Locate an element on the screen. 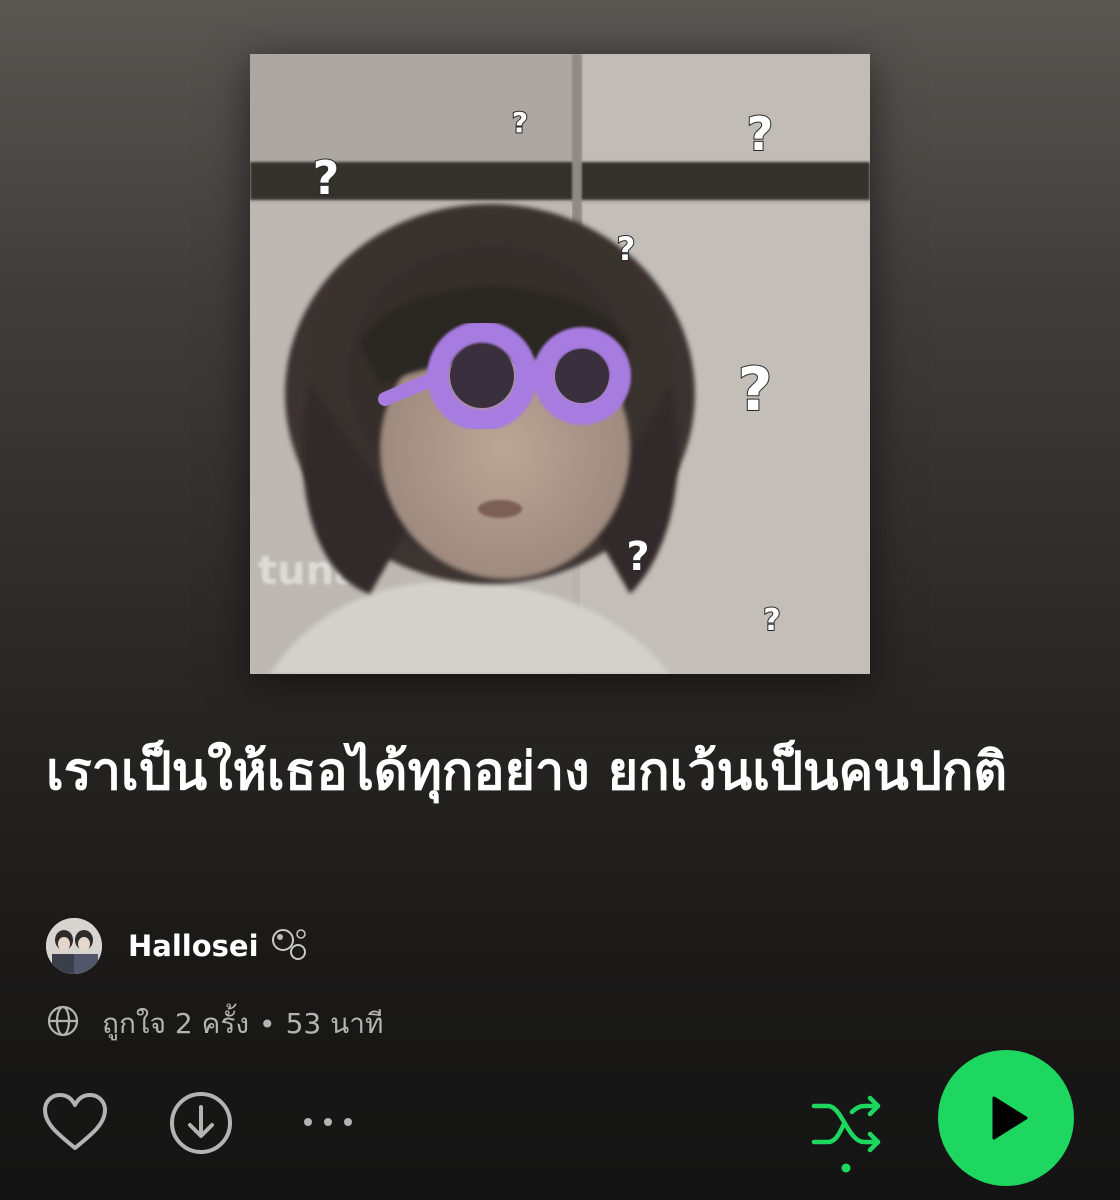 The width and height of the screenshot is (1120, 1200). play-button is located at coordinates (1006, 1118).